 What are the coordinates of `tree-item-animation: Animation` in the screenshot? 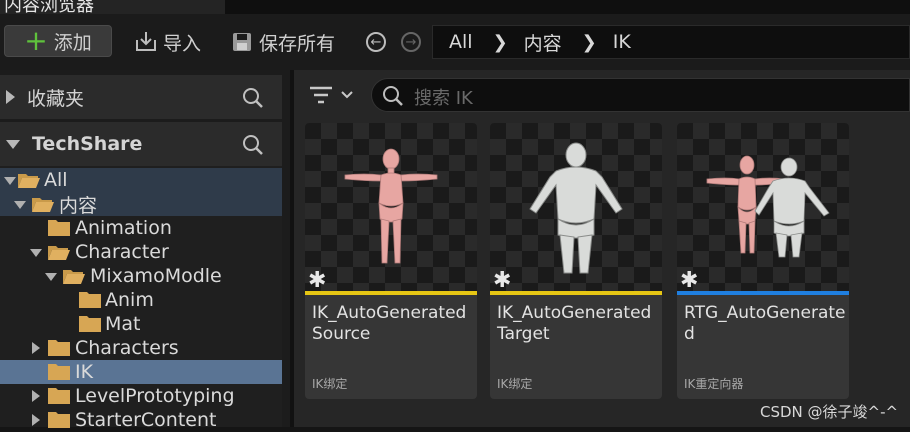 It's located at (141, 228).